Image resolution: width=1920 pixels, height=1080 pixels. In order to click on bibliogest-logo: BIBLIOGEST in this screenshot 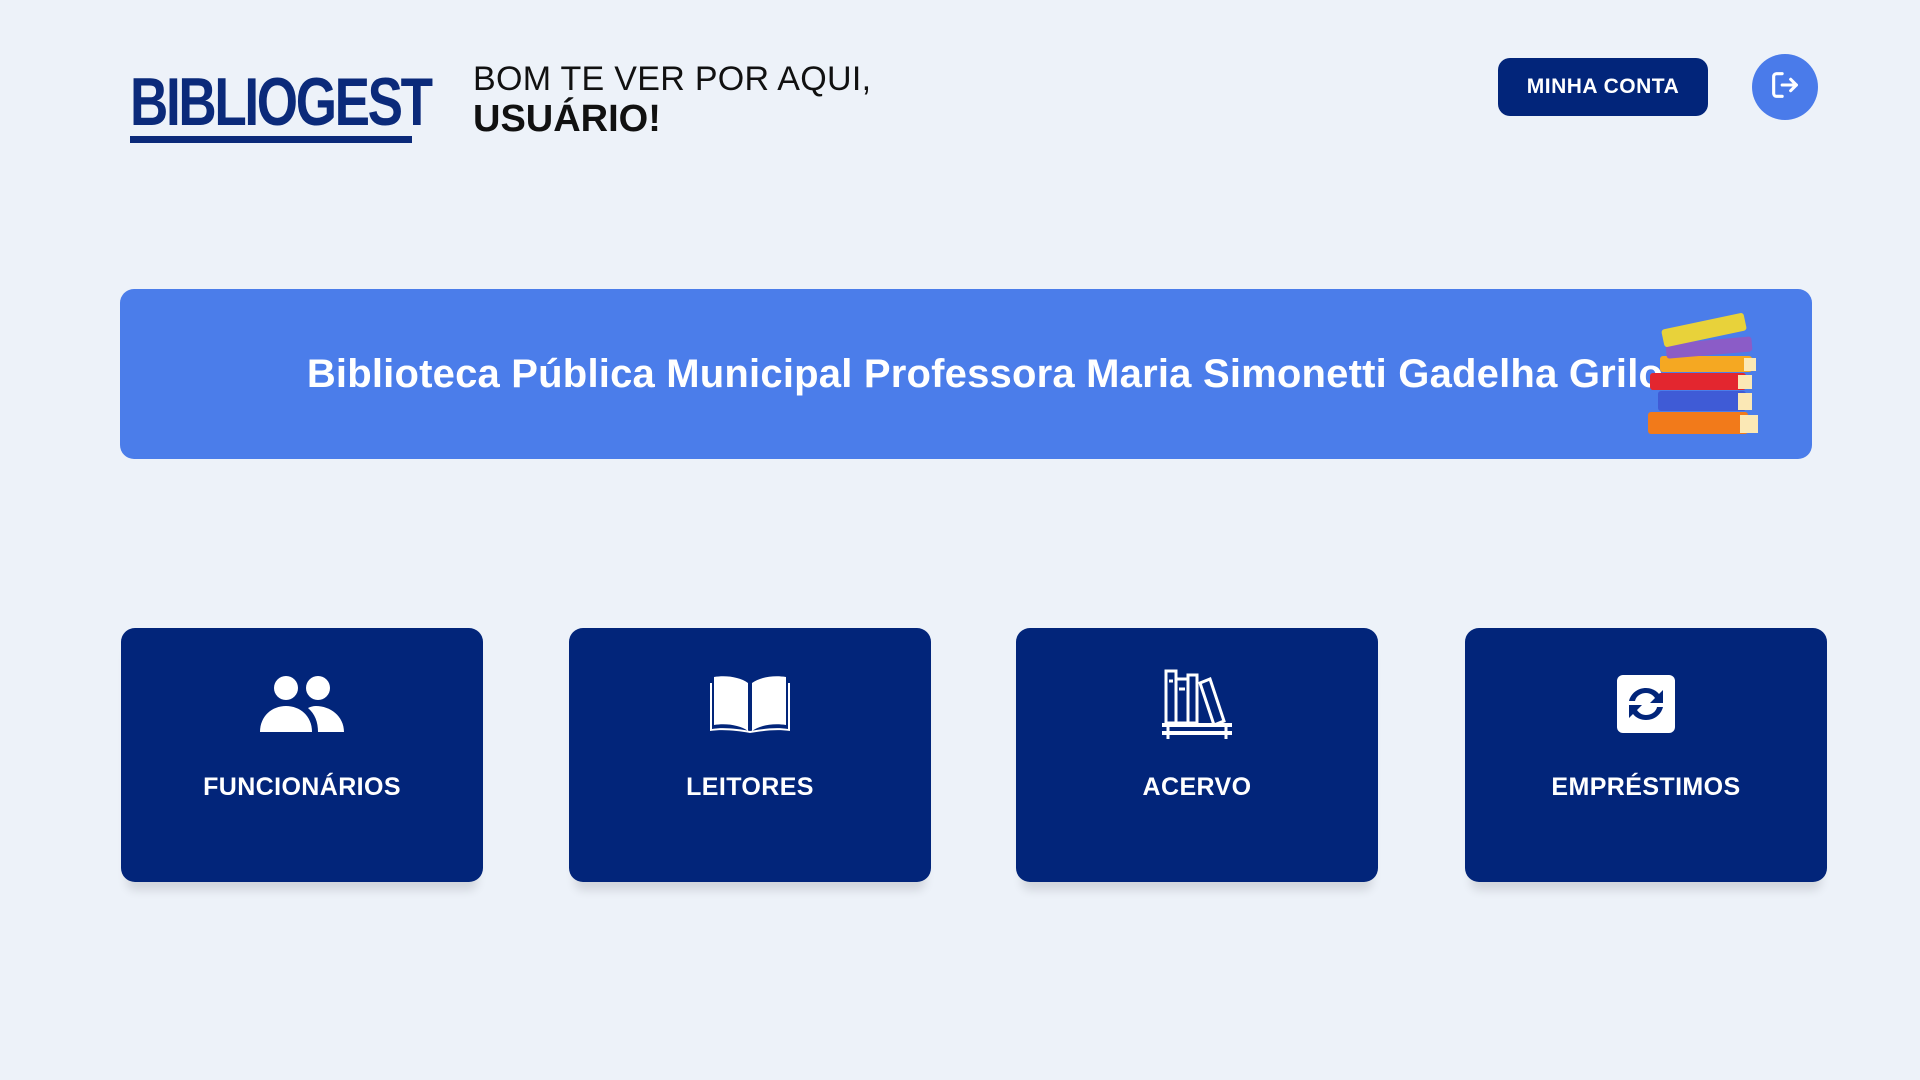, I will do `click(281, 106)`.